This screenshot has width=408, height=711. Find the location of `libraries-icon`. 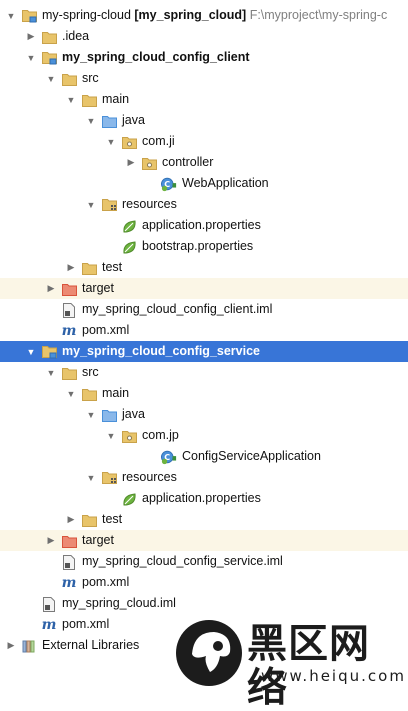

libraries-icon is located at coordinates (29, 646).